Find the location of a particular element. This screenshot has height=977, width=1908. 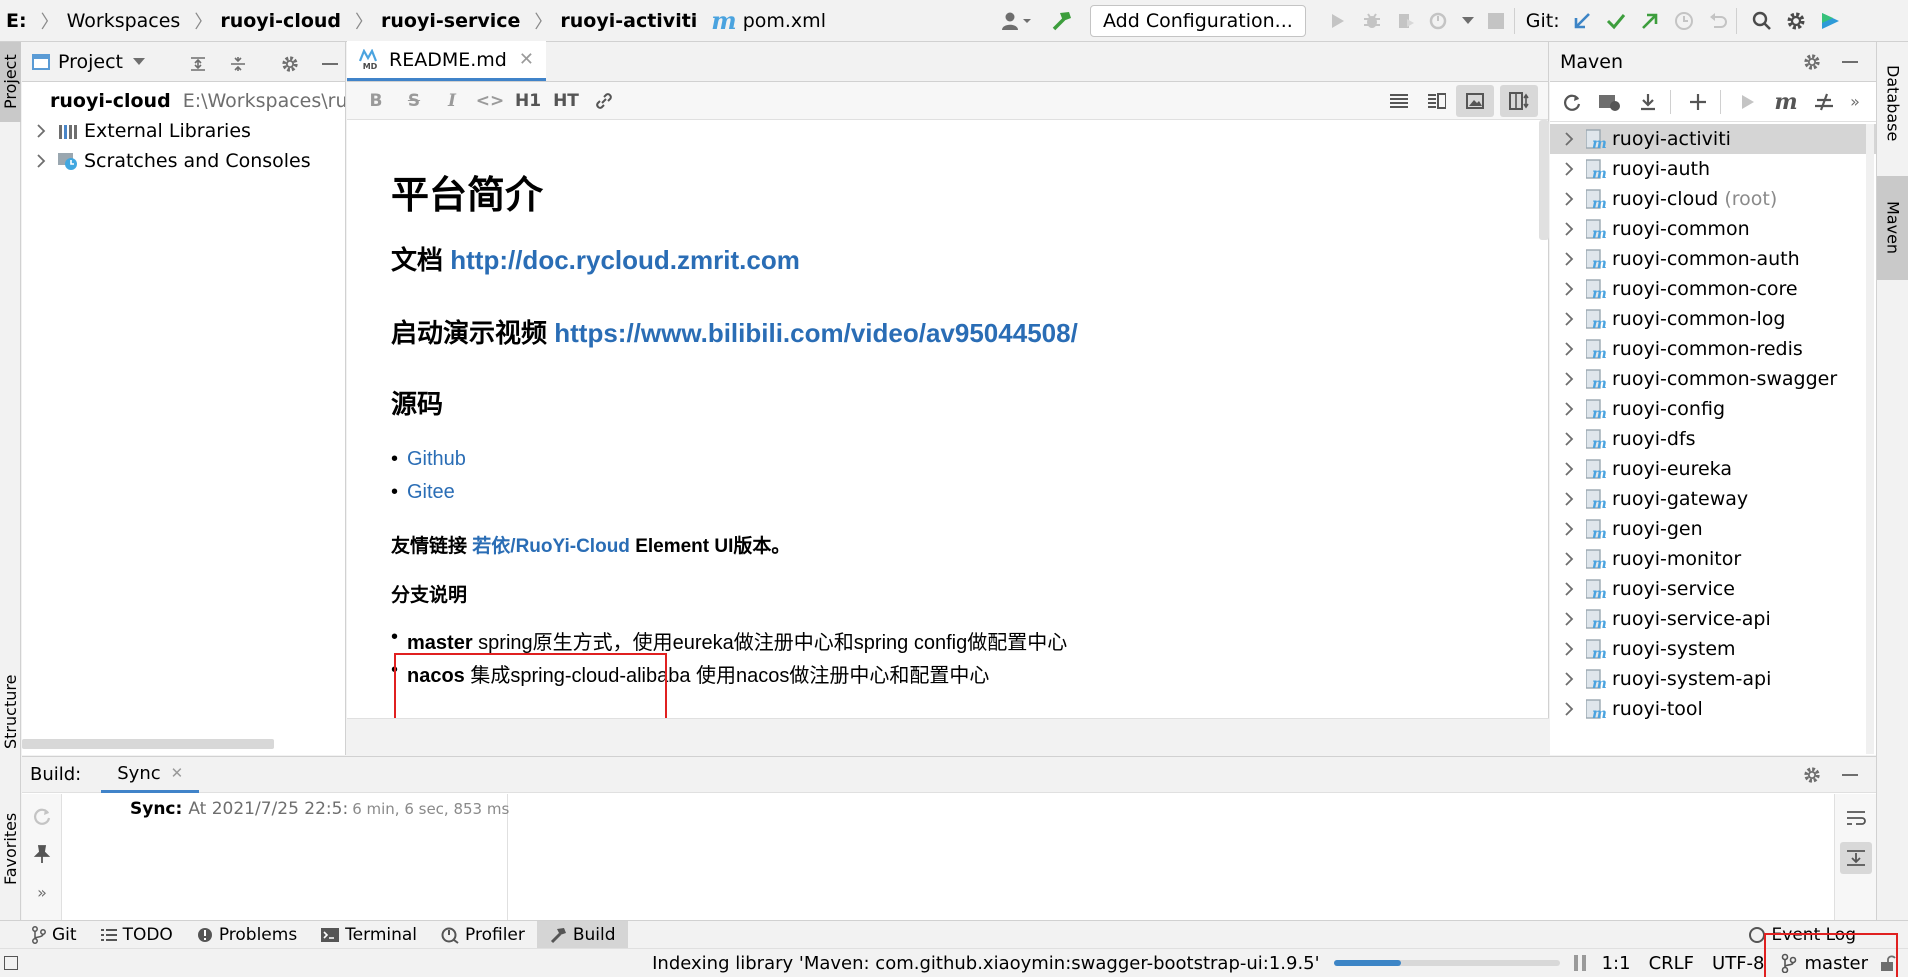

build-hammer-icon is located at coordinates (1062, 21).